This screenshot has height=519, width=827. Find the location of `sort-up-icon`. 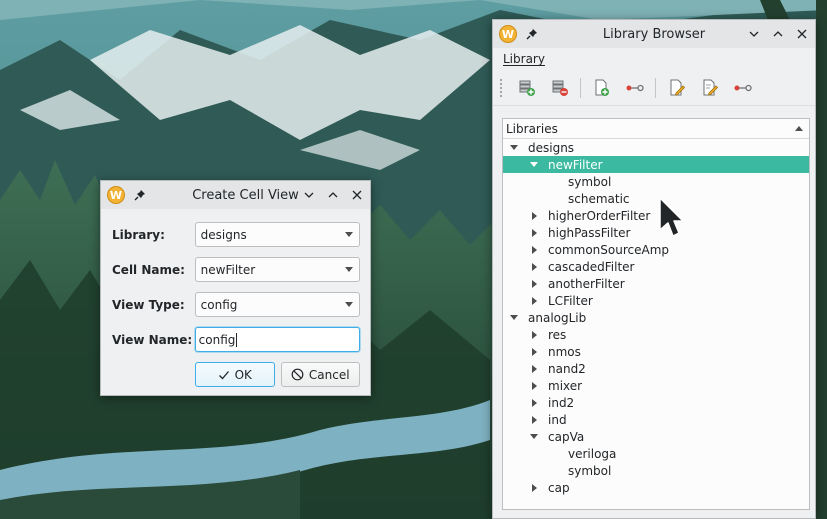

sort-up-icon is located at coordinates (799, 128).